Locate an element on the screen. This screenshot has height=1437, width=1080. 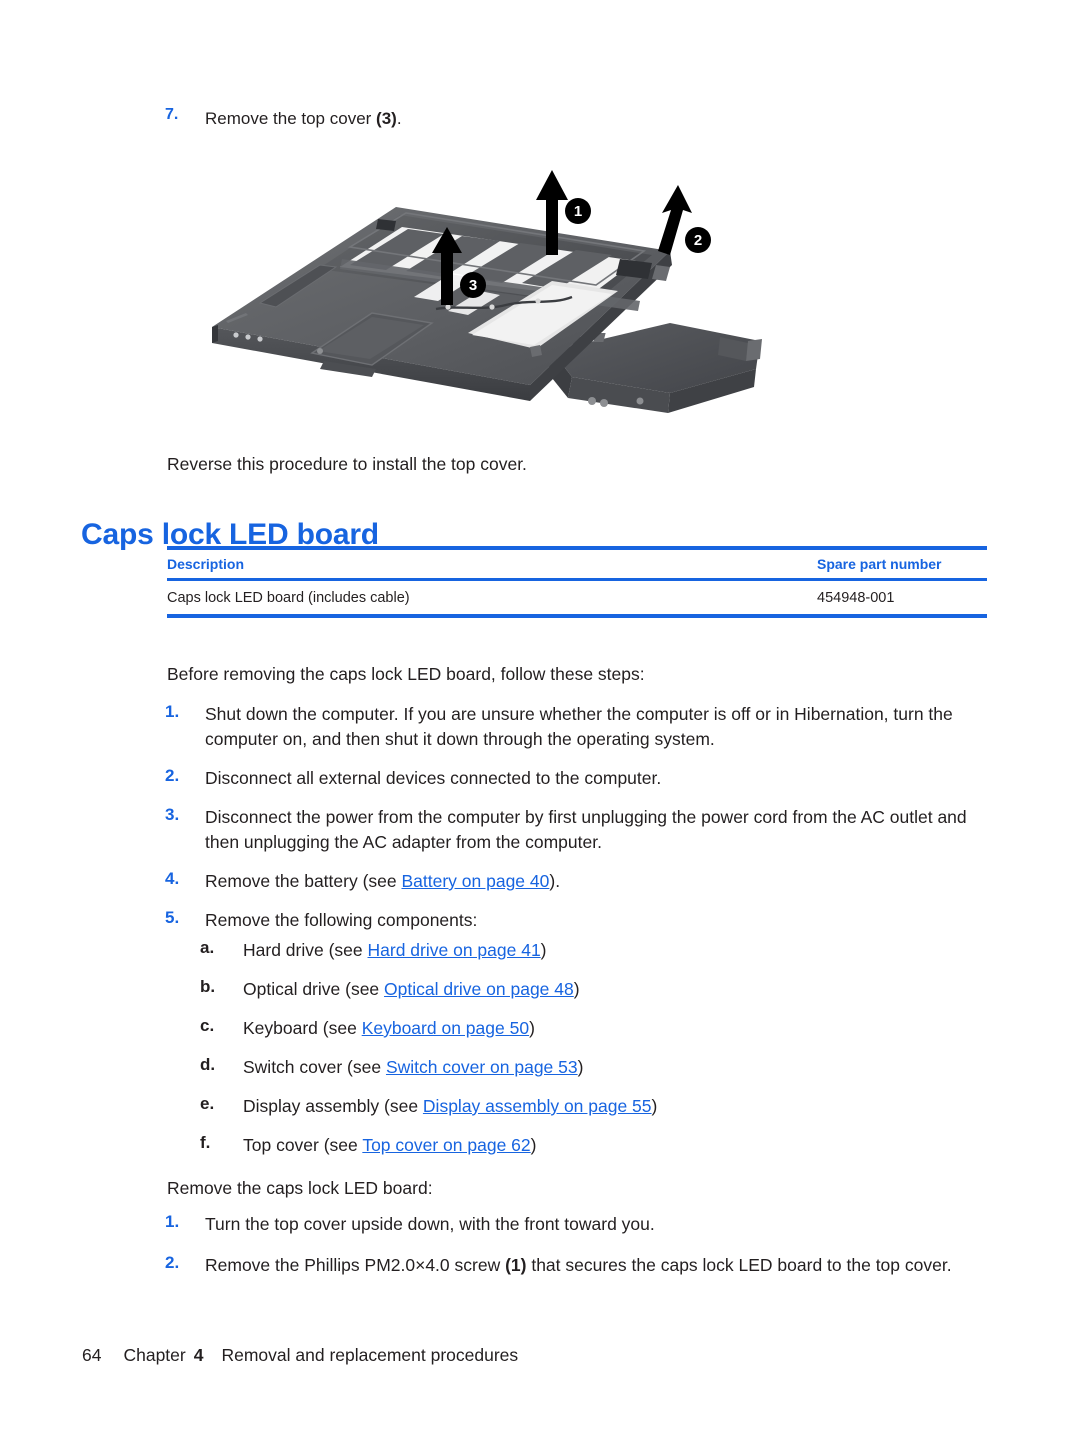
callout-badge-3: 3 is located at coordinates (473, 285).